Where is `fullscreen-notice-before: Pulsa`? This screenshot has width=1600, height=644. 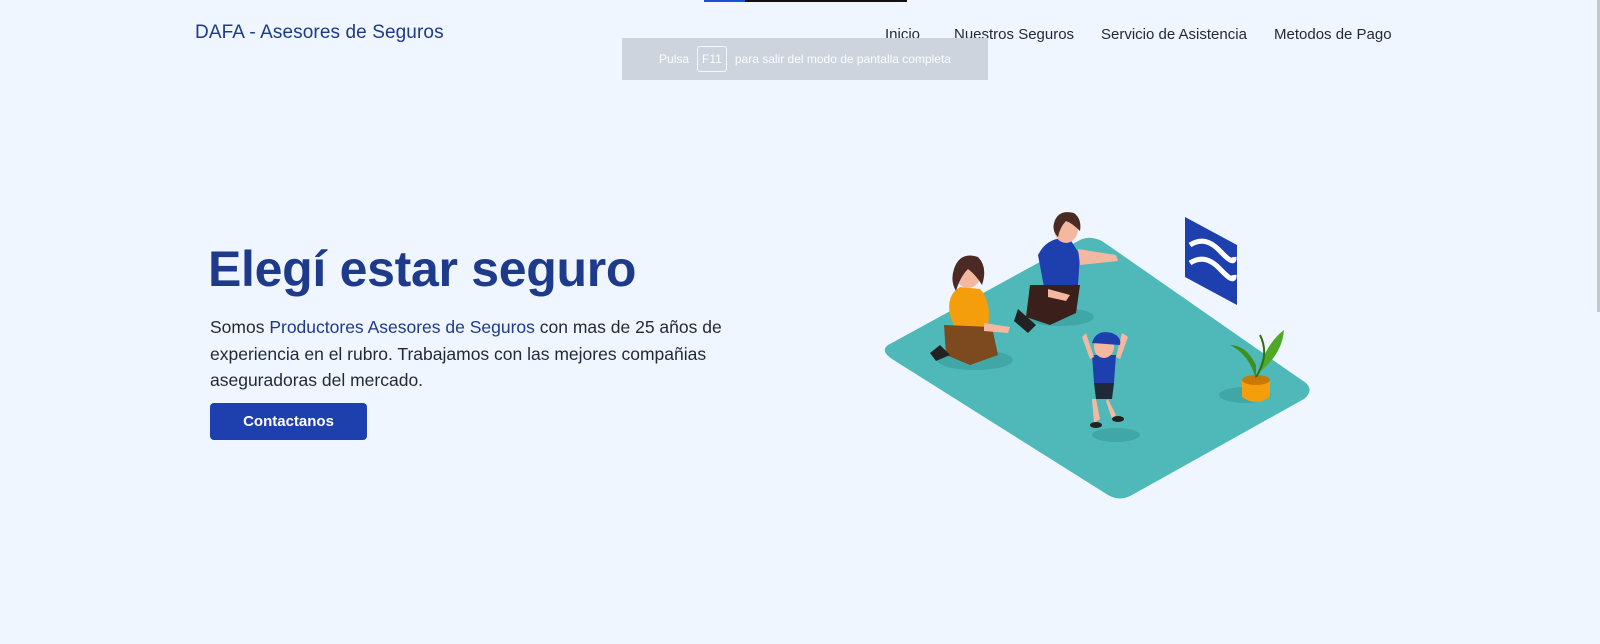 fullscreen-notice-before: Pulsa is located at coordinates (674, 59).